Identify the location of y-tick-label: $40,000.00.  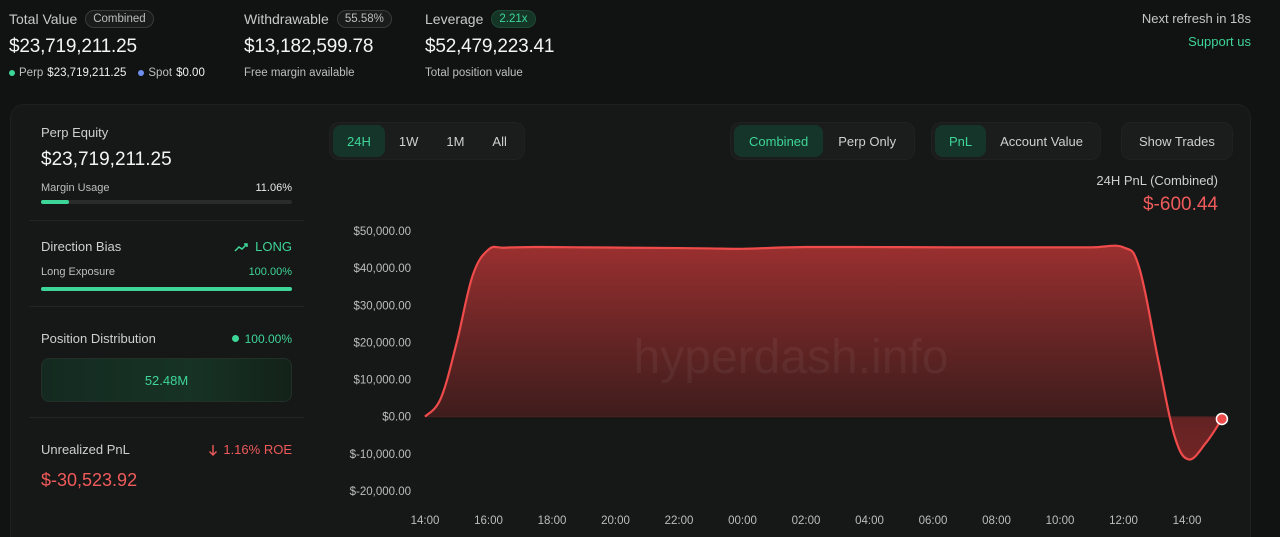
(382, 269).